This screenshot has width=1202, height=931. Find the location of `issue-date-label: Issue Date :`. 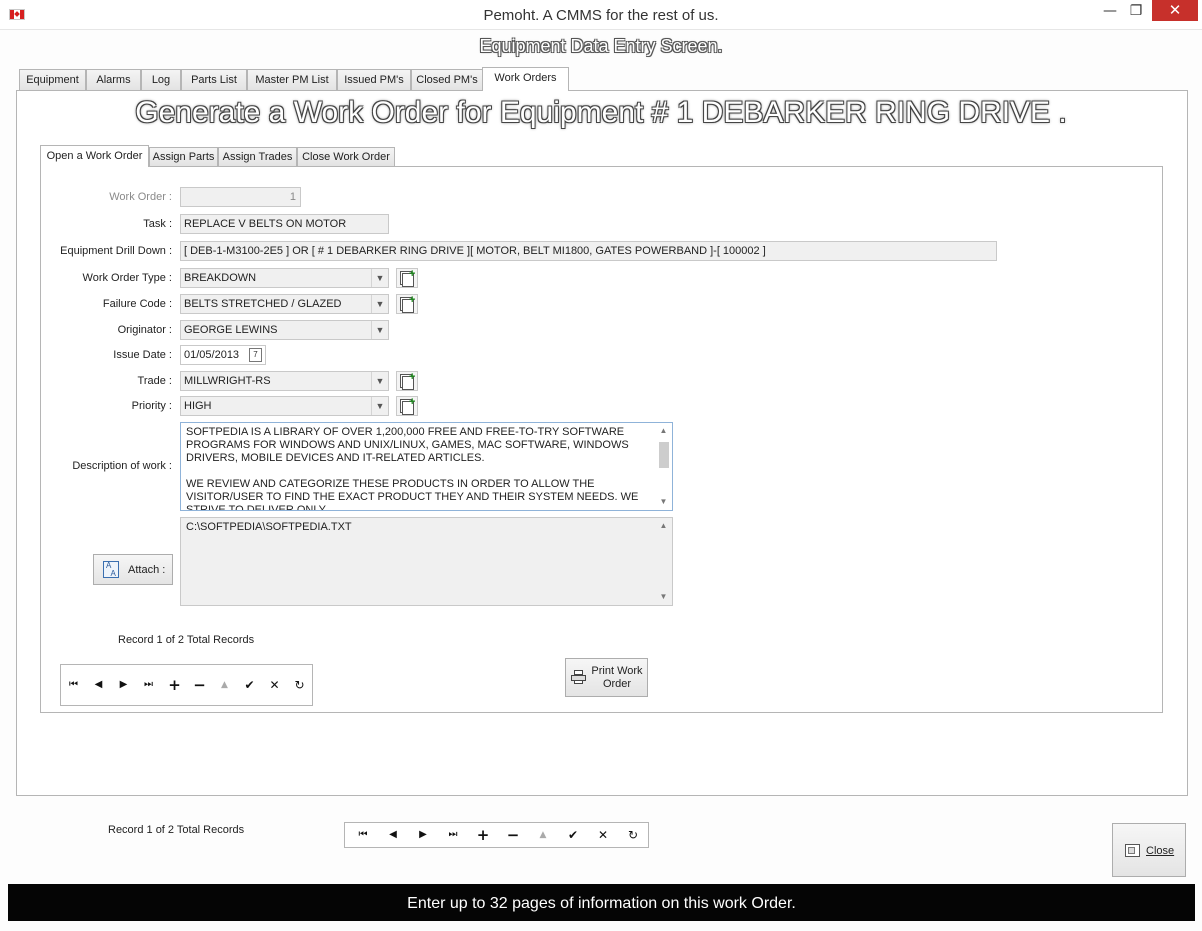

issue-date-label: Issue Date : is located at coordinates (142, 355).